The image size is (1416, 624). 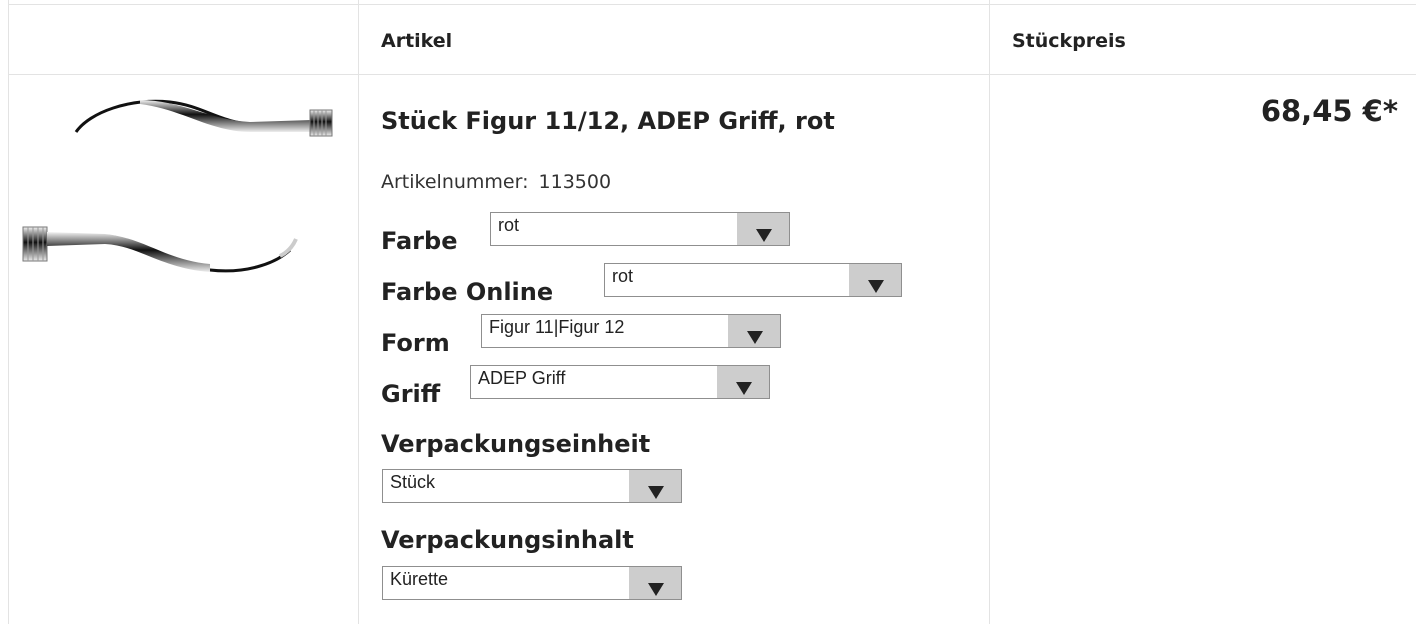 I want to click on article-number: Artikelnummer: 113500, so click(x=496, y=182).